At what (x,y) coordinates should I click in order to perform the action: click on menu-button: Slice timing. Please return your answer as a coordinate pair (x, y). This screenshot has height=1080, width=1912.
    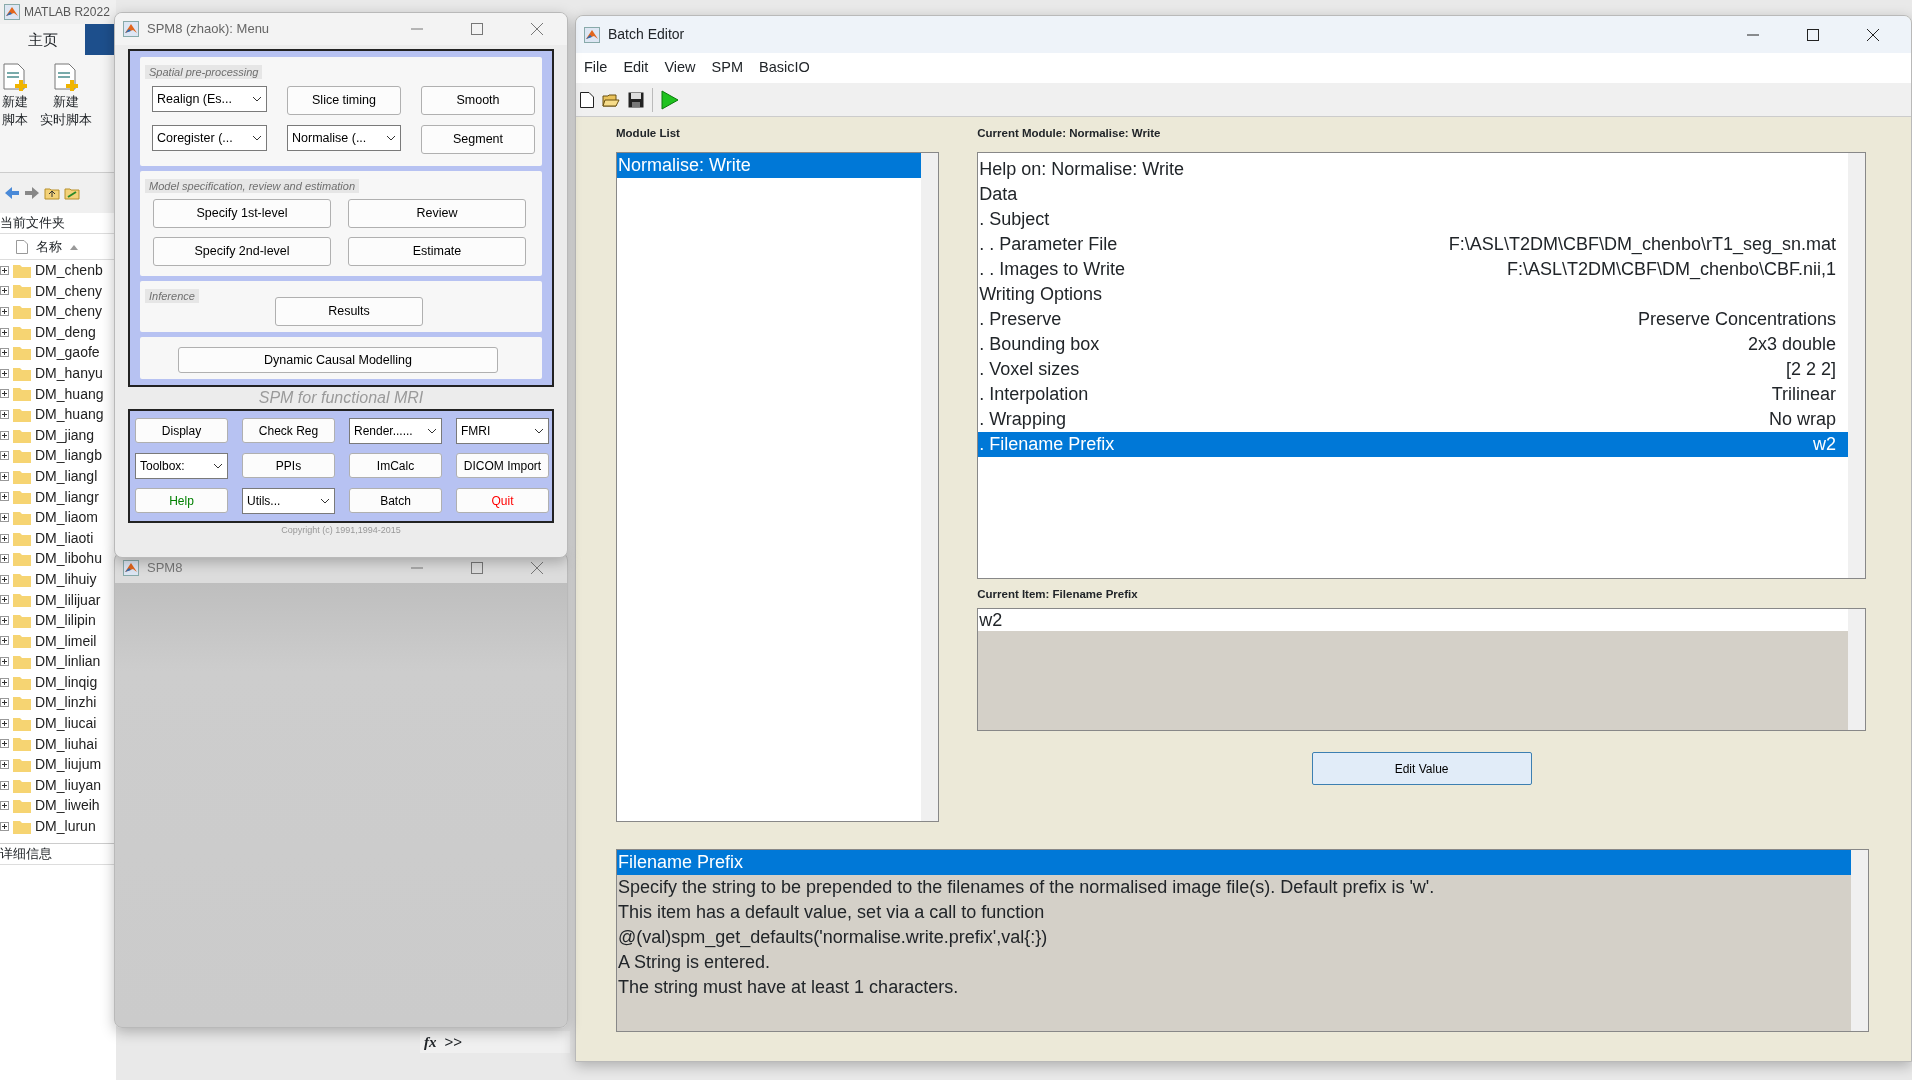
    Looking at the image, I should click on (344, 100).